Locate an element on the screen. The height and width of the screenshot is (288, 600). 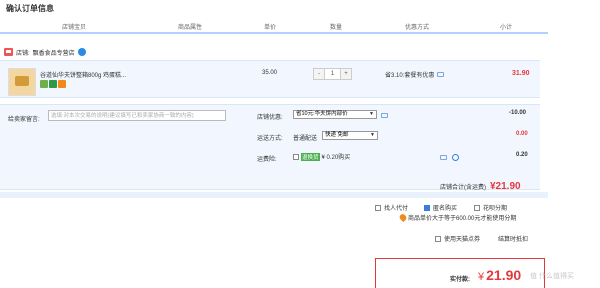
coupon-amount: -10.00 is located at coordinates (518, 113).